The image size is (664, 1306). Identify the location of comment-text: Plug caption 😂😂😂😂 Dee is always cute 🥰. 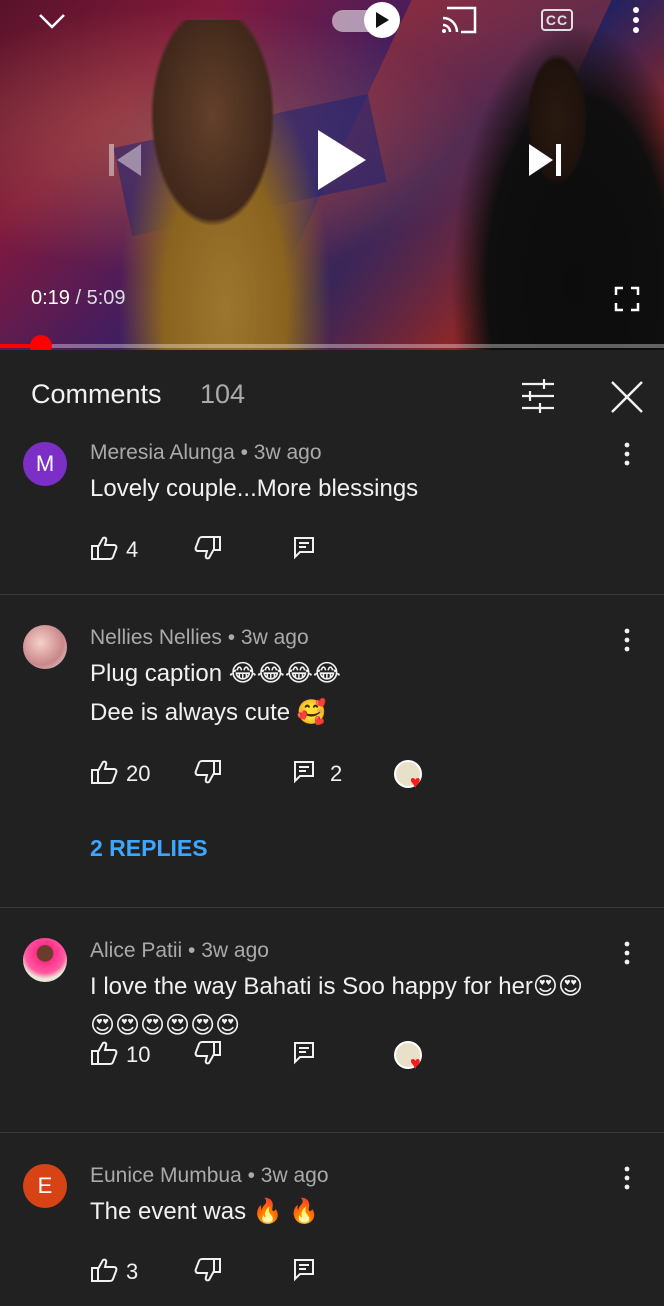
(360, 693).